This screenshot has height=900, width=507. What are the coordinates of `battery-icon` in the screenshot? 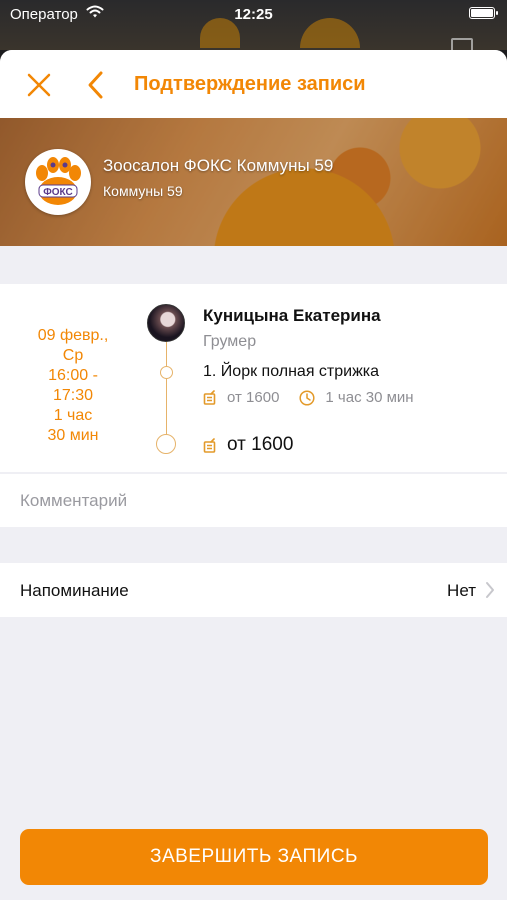 It's located at (483, 13).